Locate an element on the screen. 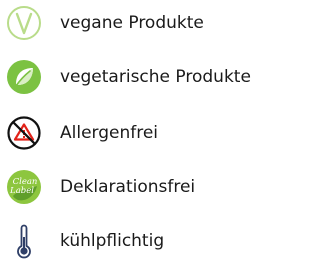  leaf-icon is located at coordinates (24, 77).